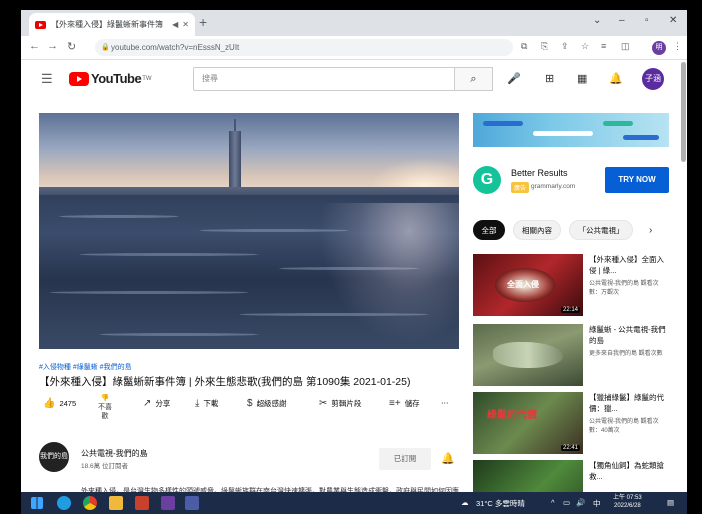  Describe the element at coordinates (582, 78) in the screenshot. I see `apps-icon: ▦` at that location.